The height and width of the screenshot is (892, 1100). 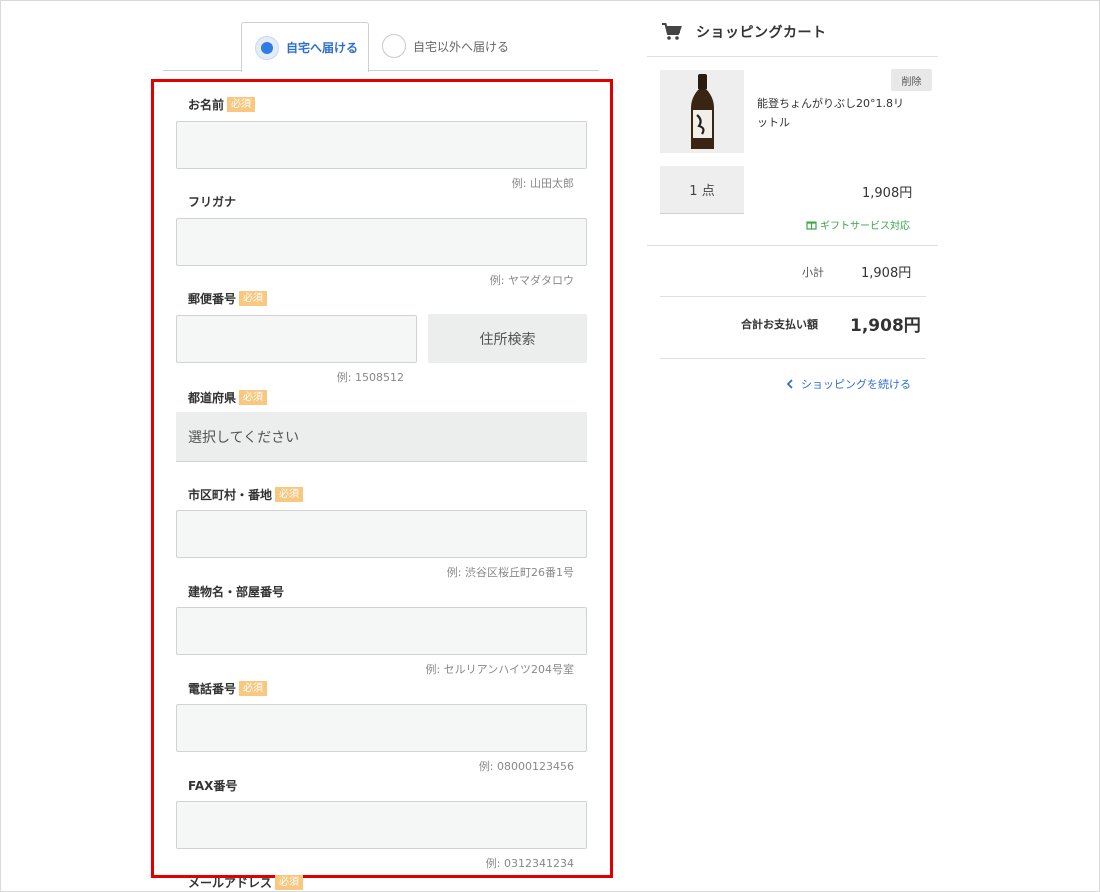 What do you see at coordinates (381, 70) in the screenshot?
I see `tab-divider` at bounding box center [381, 70].